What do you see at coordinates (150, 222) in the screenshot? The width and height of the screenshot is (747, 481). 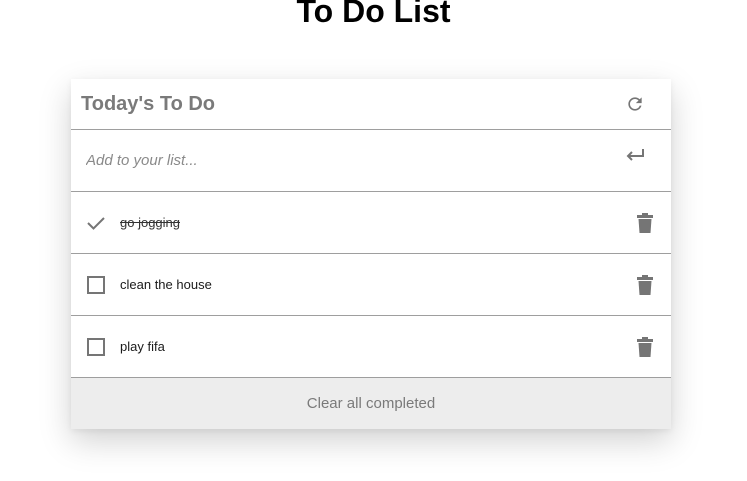 I see `todo-text: go jogging` at bounding box center [150, 222].